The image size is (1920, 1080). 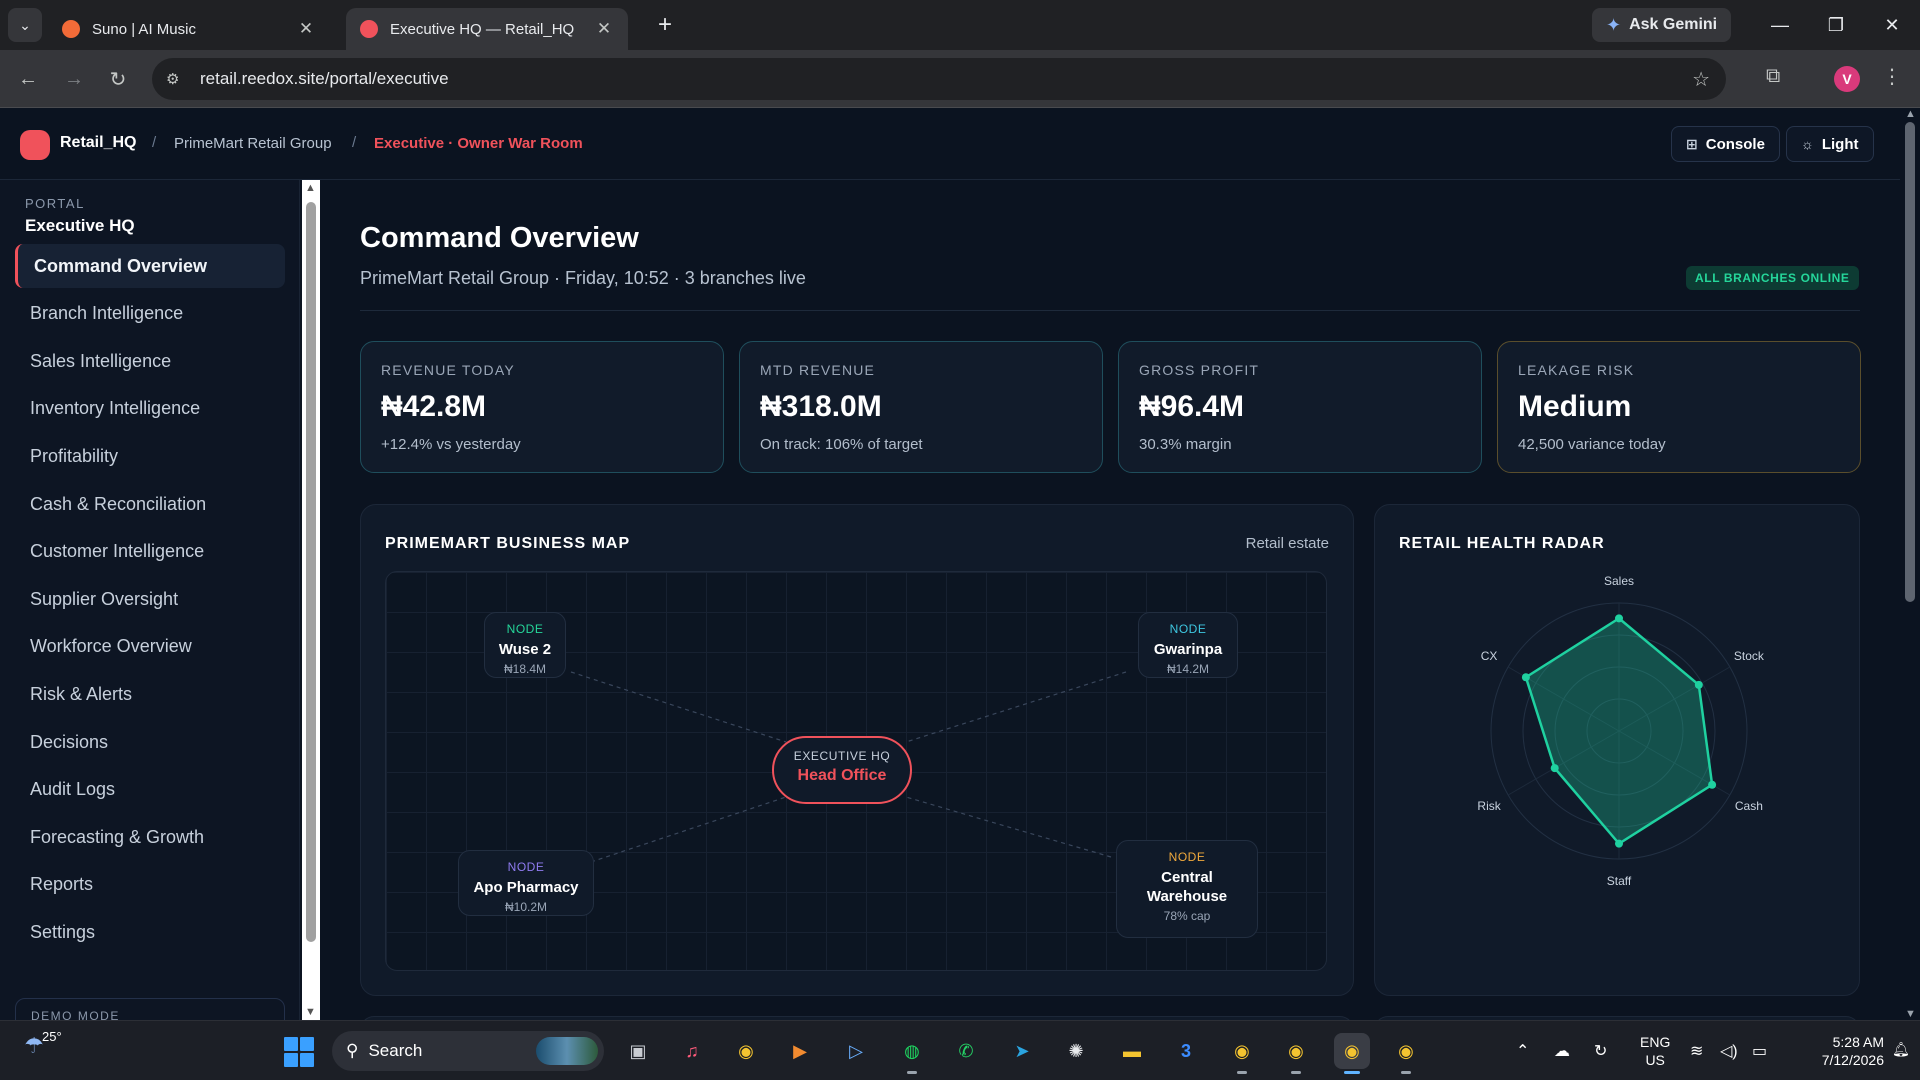 I want to click on sidebar-scrollbar: ▲ ▼, so click(x=311, y=600).